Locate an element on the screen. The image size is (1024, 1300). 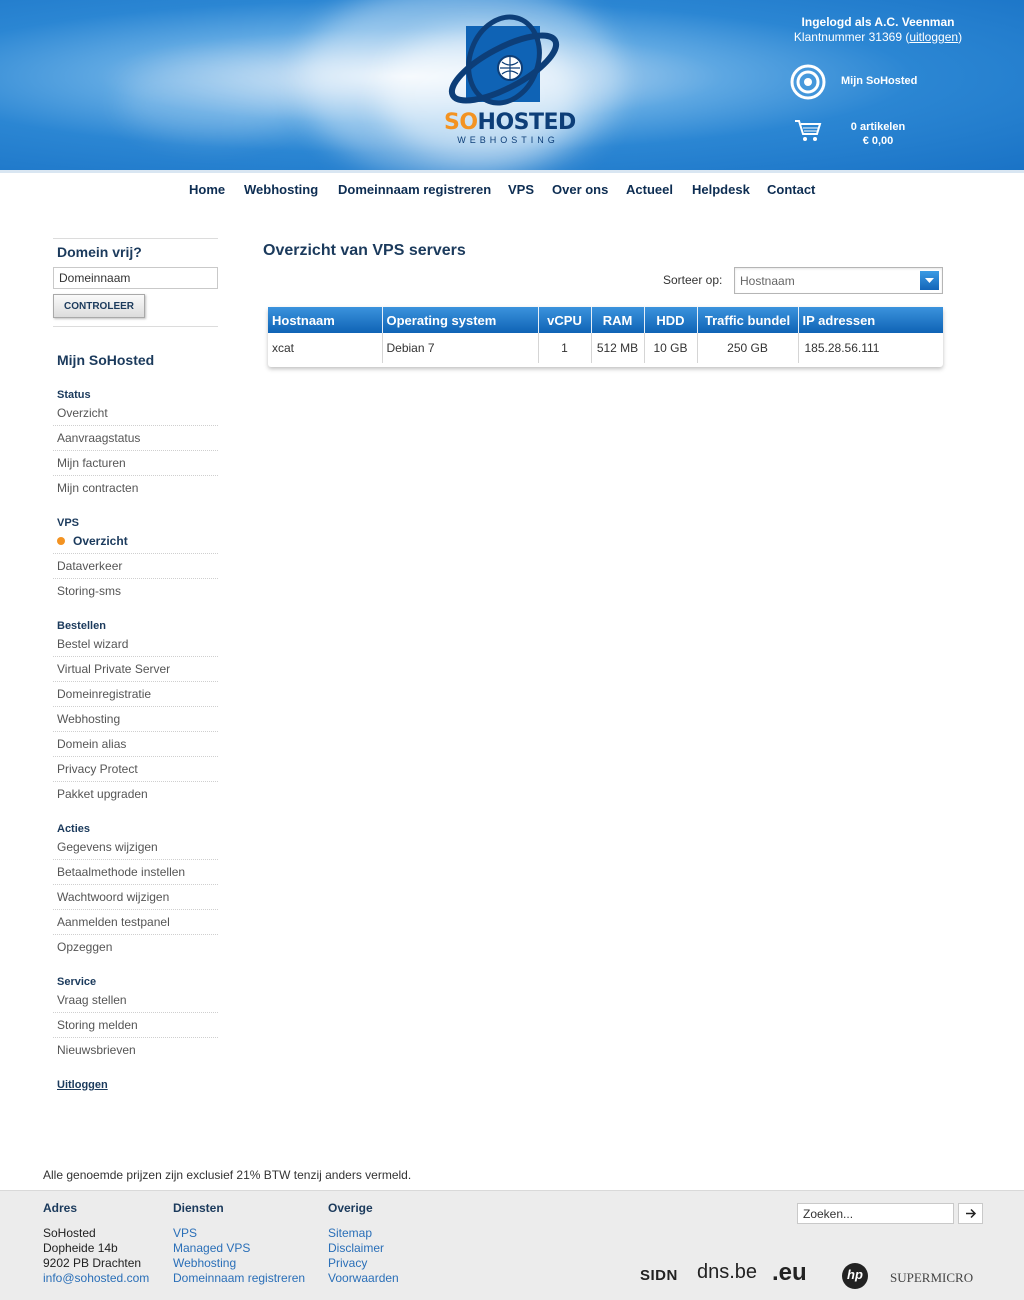
sidebar-item-virtual-private-server: Virtual Private Server is located at coordinates (135, 669).